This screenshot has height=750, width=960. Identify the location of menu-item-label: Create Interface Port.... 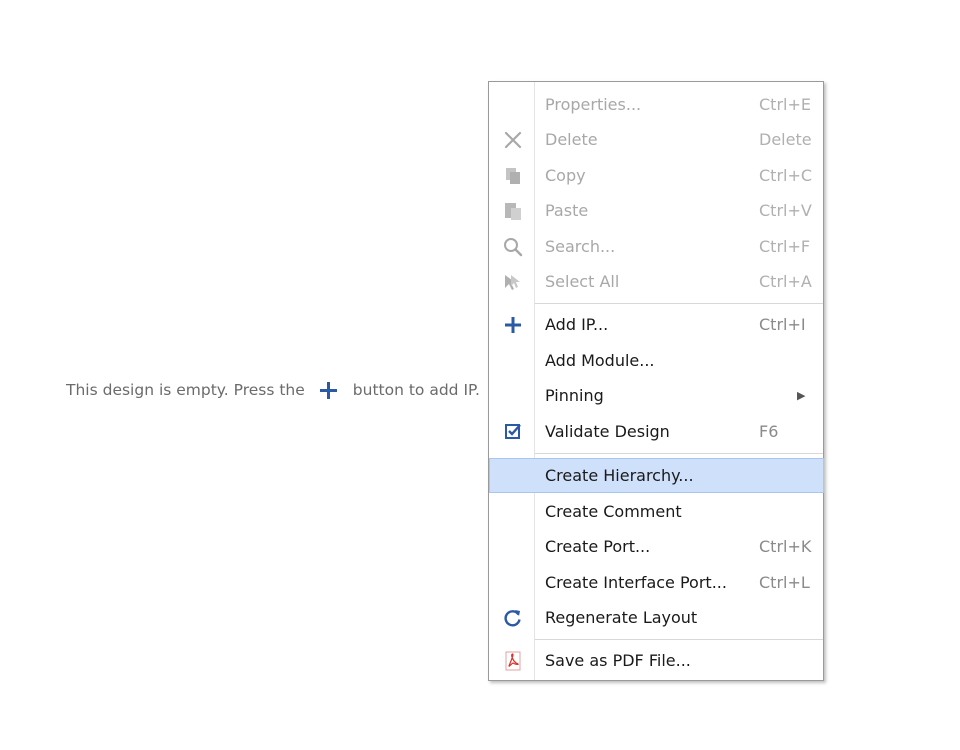
(636, 582).